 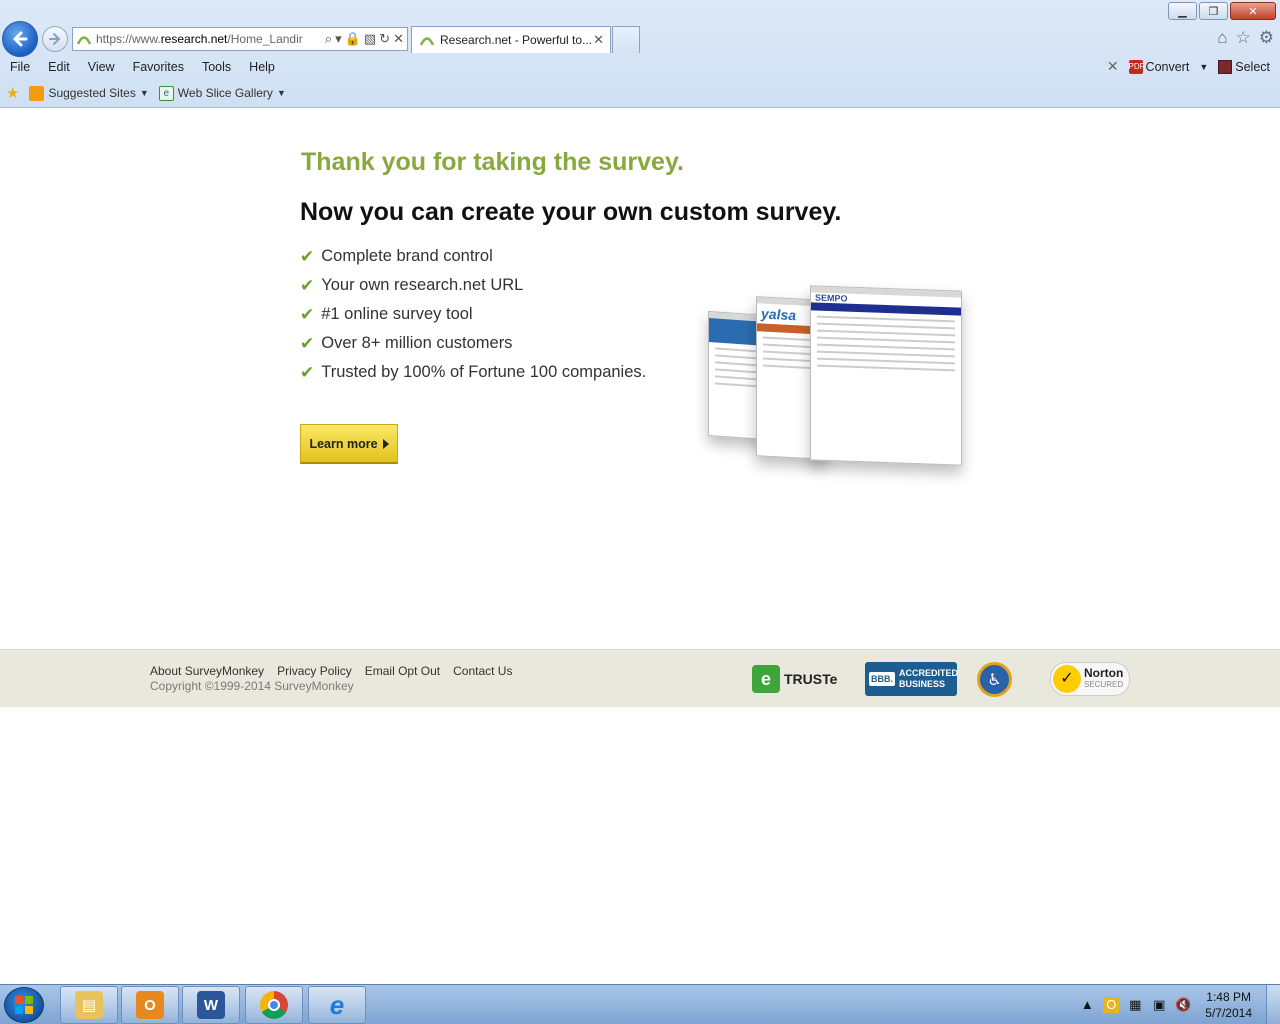 What do you see at coordinates (511, 39) in the screenshot?
I see `tab-research-net: Research.net - Powerful to... ✕` at bounding box center [511, 39].